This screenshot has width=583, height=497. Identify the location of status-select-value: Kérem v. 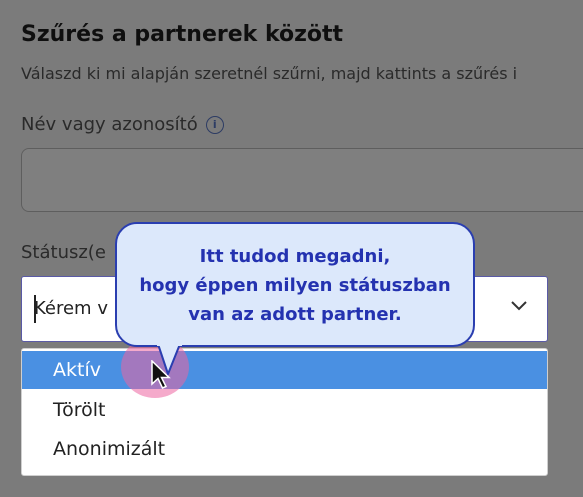
(71, 308).